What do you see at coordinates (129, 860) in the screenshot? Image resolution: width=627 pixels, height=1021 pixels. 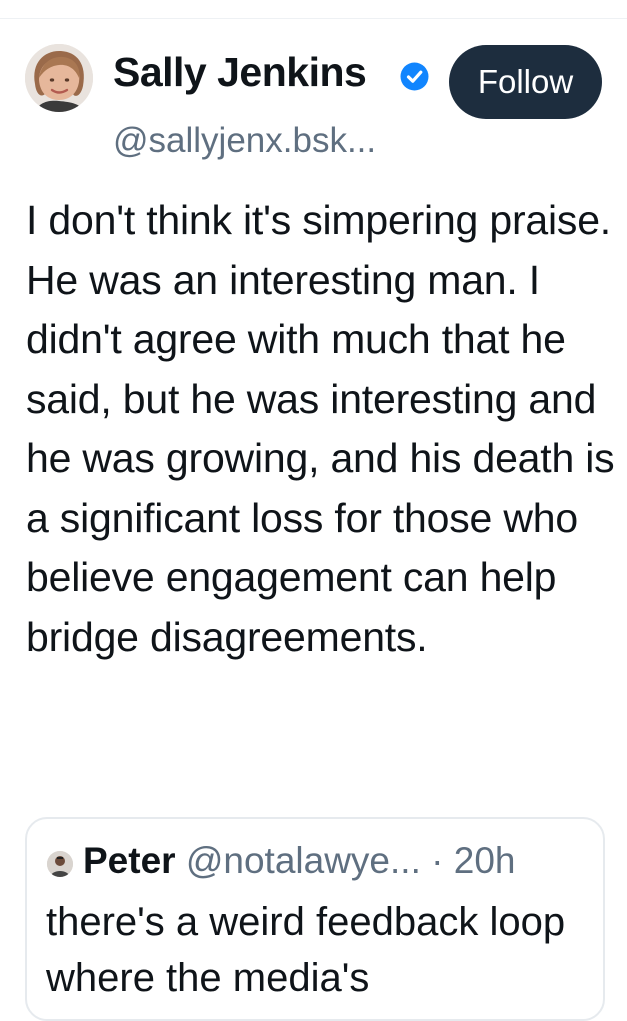 I see `quote-author-name: Peter` at bounding box center [129, 860].